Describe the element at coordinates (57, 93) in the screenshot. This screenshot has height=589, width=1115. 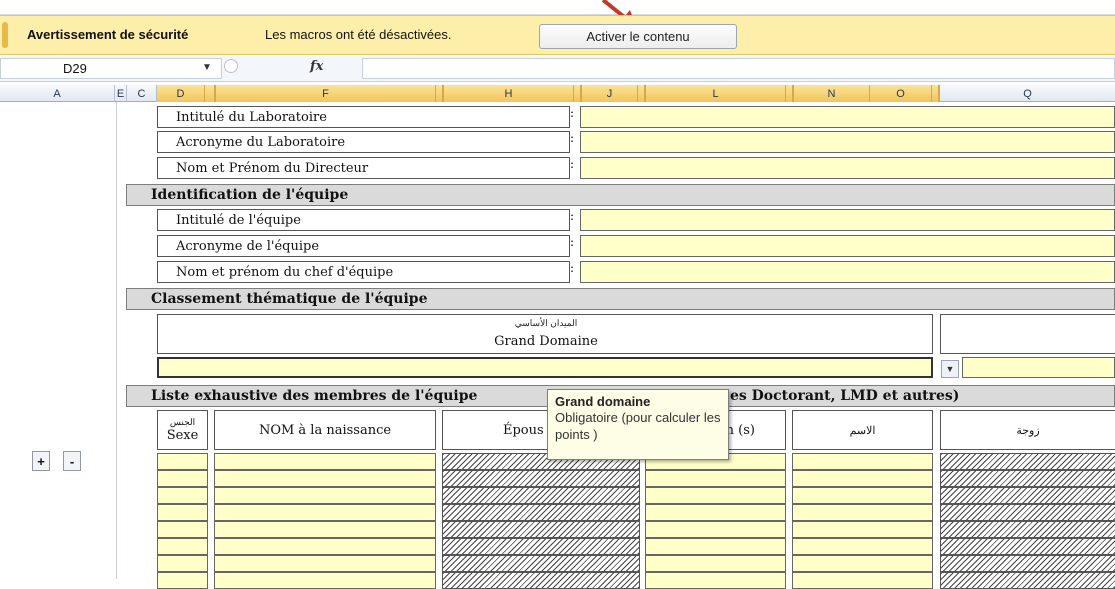
I see `column-header: A` at that location.